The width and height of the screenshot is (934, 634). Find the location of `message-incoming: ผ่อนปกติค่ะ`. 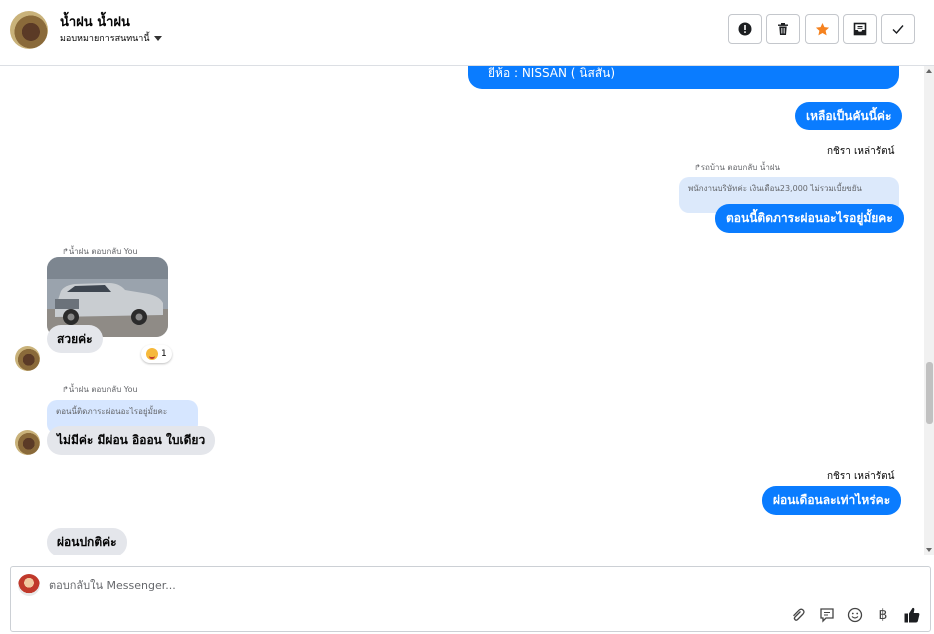

message-incoming: ผ่อนปกติค่ะ is located at coordinates (87, 541).